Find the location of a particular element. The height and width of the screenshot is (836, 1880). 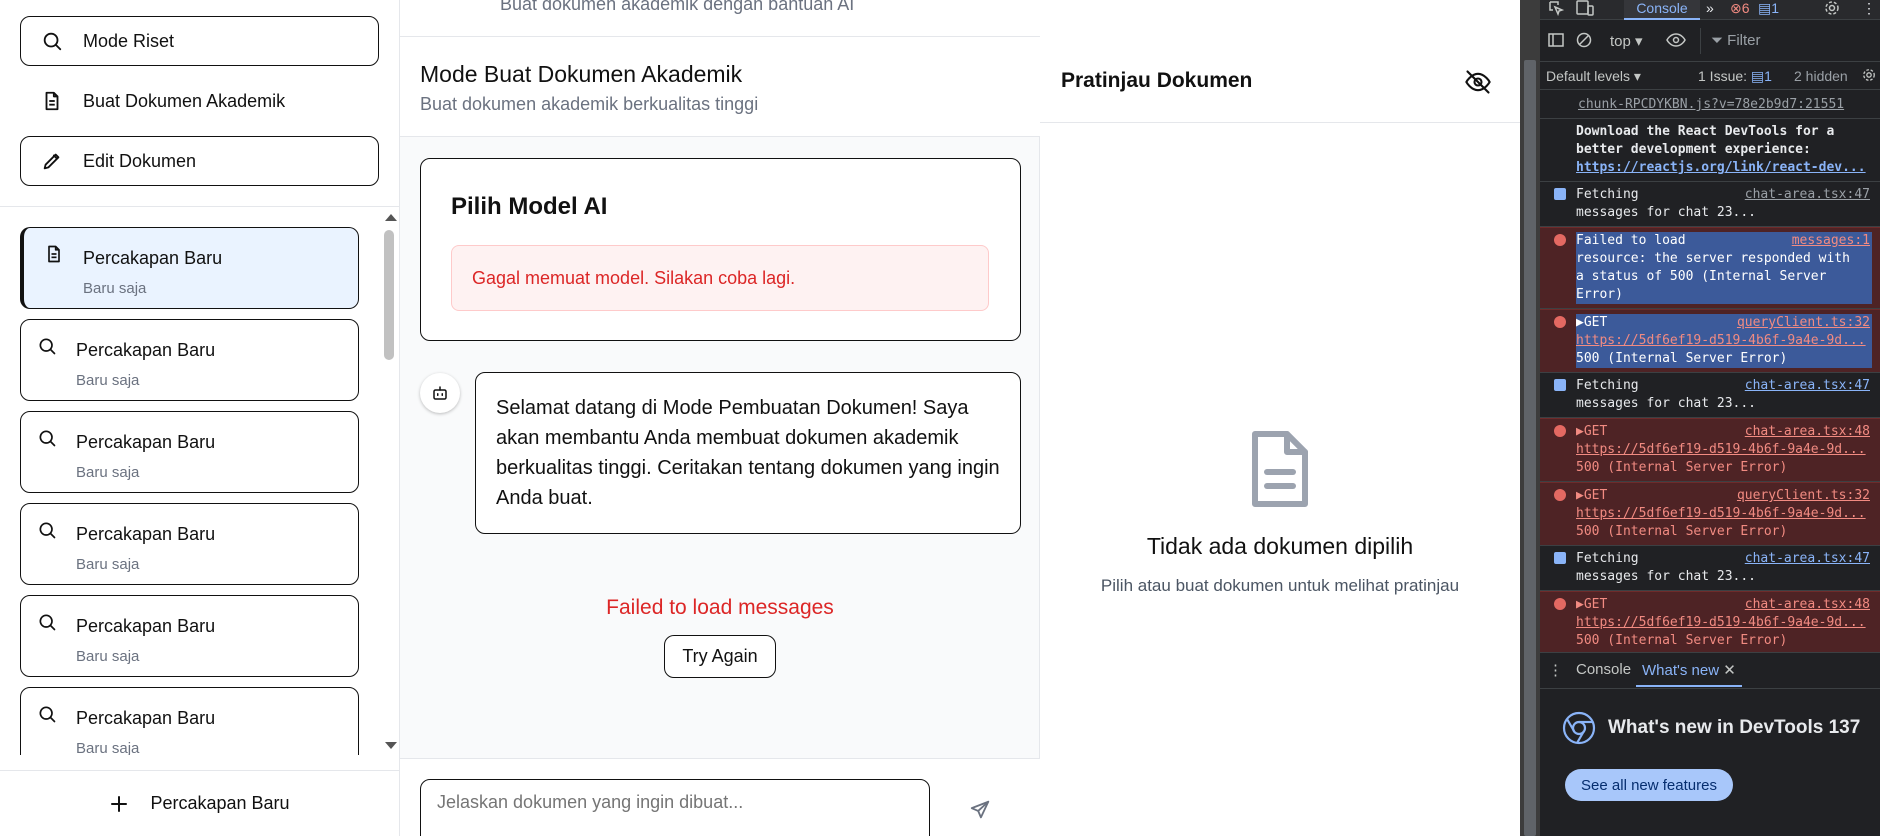

filter-input: ⏷ Filter is located at coordinates (1788, 41).